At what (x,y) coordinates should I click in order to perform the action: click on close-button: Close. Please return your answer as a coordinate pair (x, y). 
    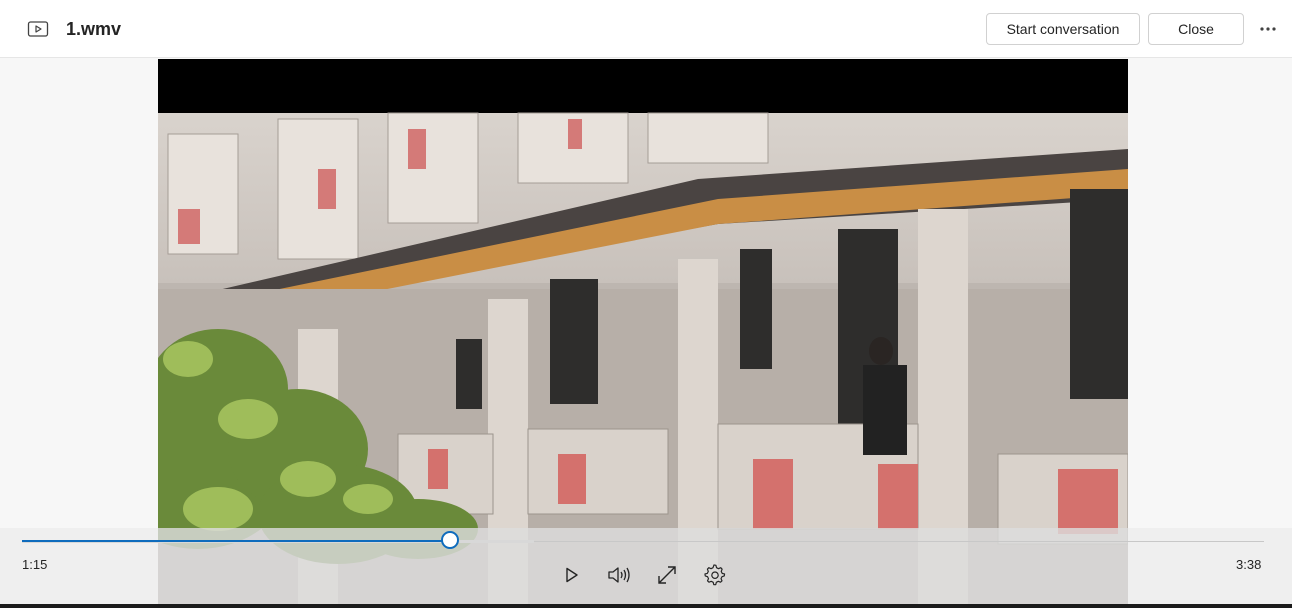
    Looking at the image, I should click on (1196, 29).